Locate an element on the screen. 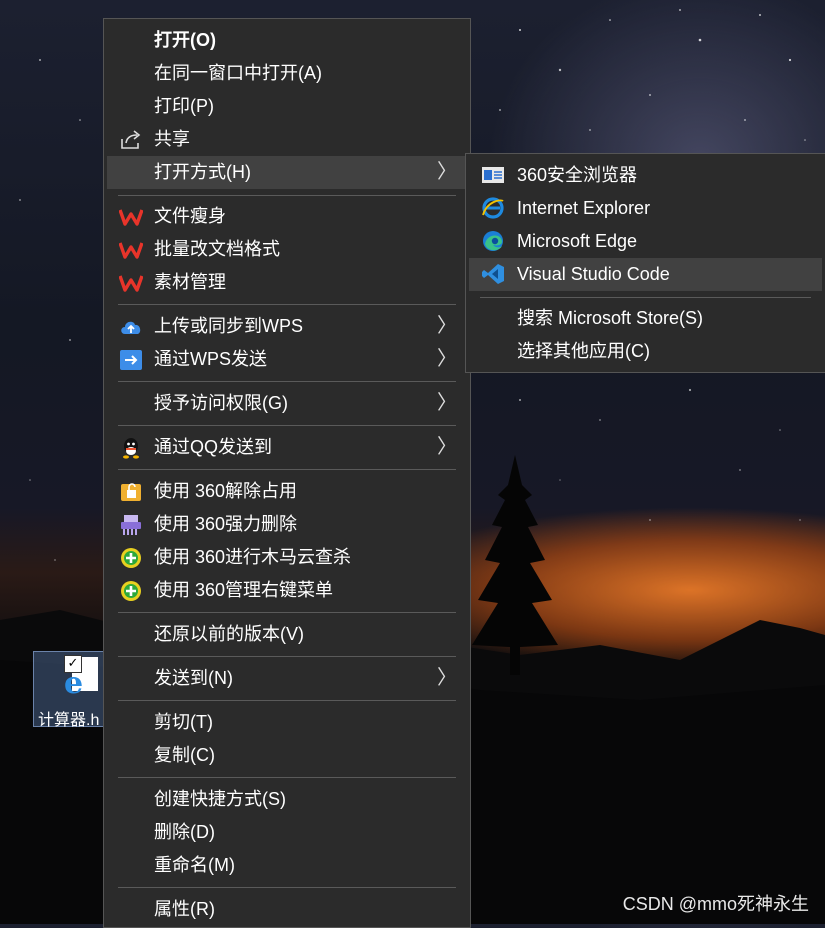 This screenshot has height=928, width=825. menu-item-material-manage: 素材管理 is located at coordinates (287, 282).